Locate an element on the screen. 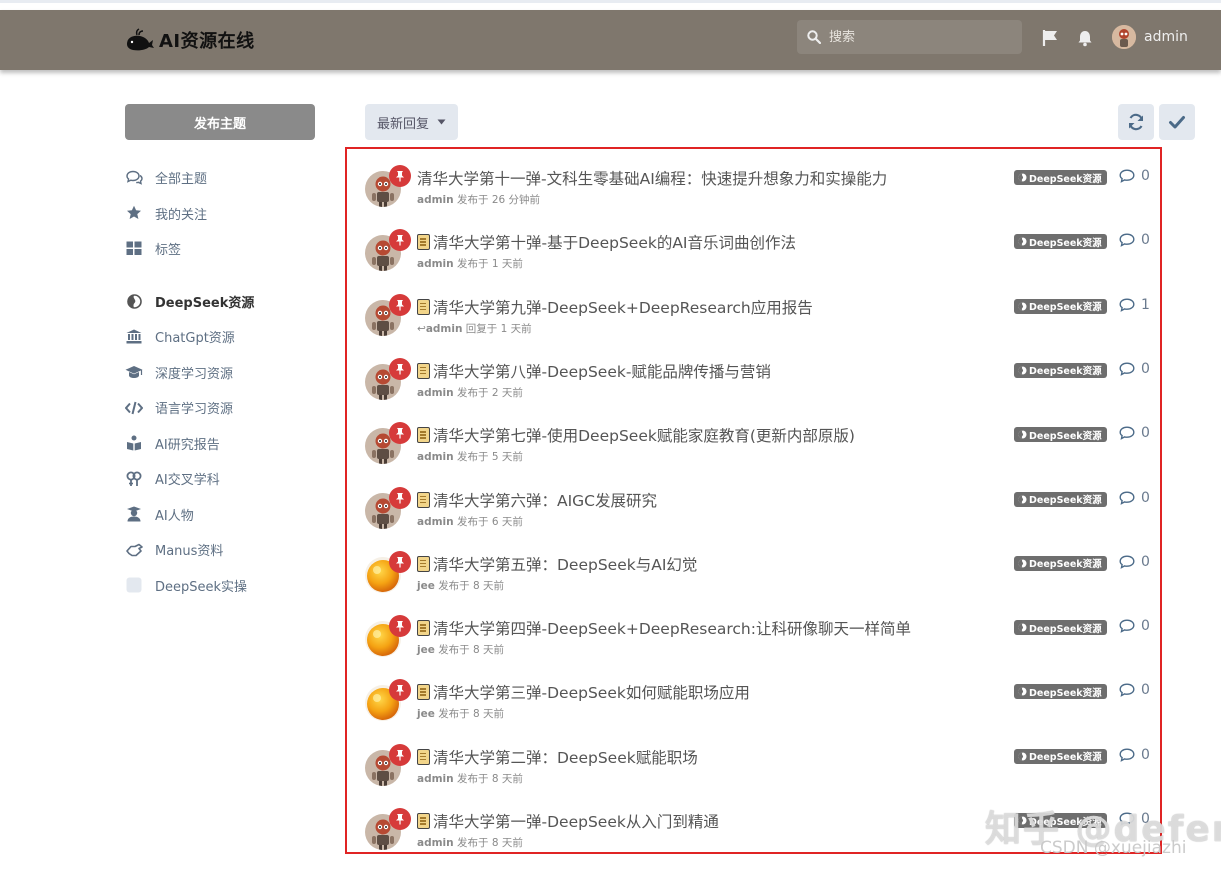 This screenshot has width=1221, height=869. topic-title-link: 清华大学第三弹-DeepSeek如何赋能职场应用 is located at coordinates (583, 692).